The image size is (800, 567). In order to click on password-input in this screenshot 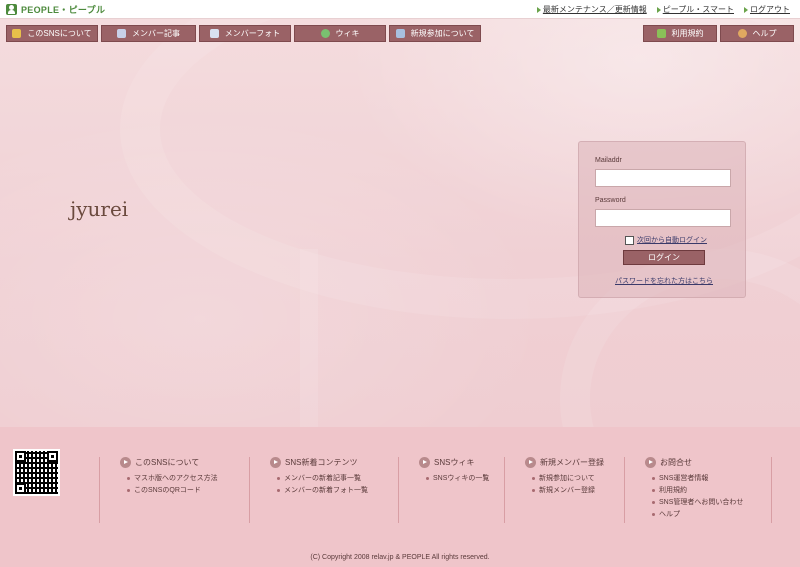, I will do `click(663, 218)`.